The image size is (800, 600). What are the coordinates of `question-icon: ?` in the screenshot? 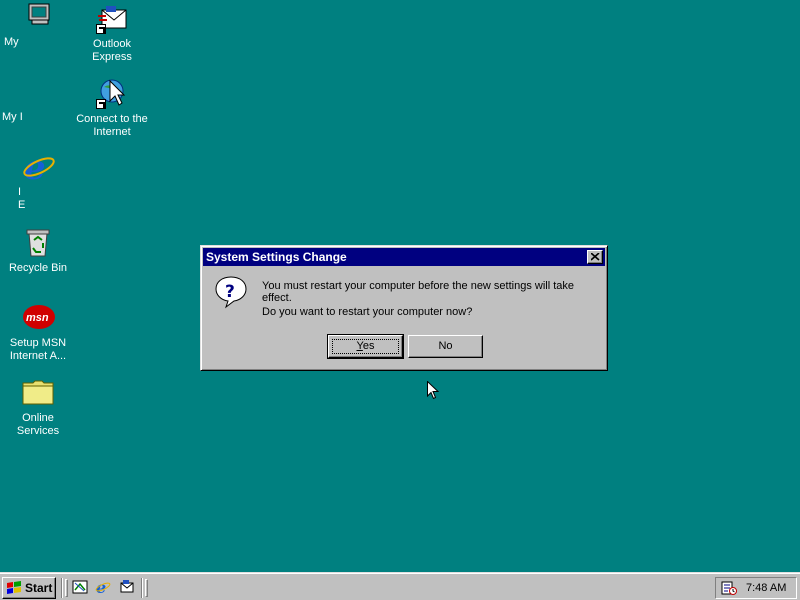 It's located at (231, 293).